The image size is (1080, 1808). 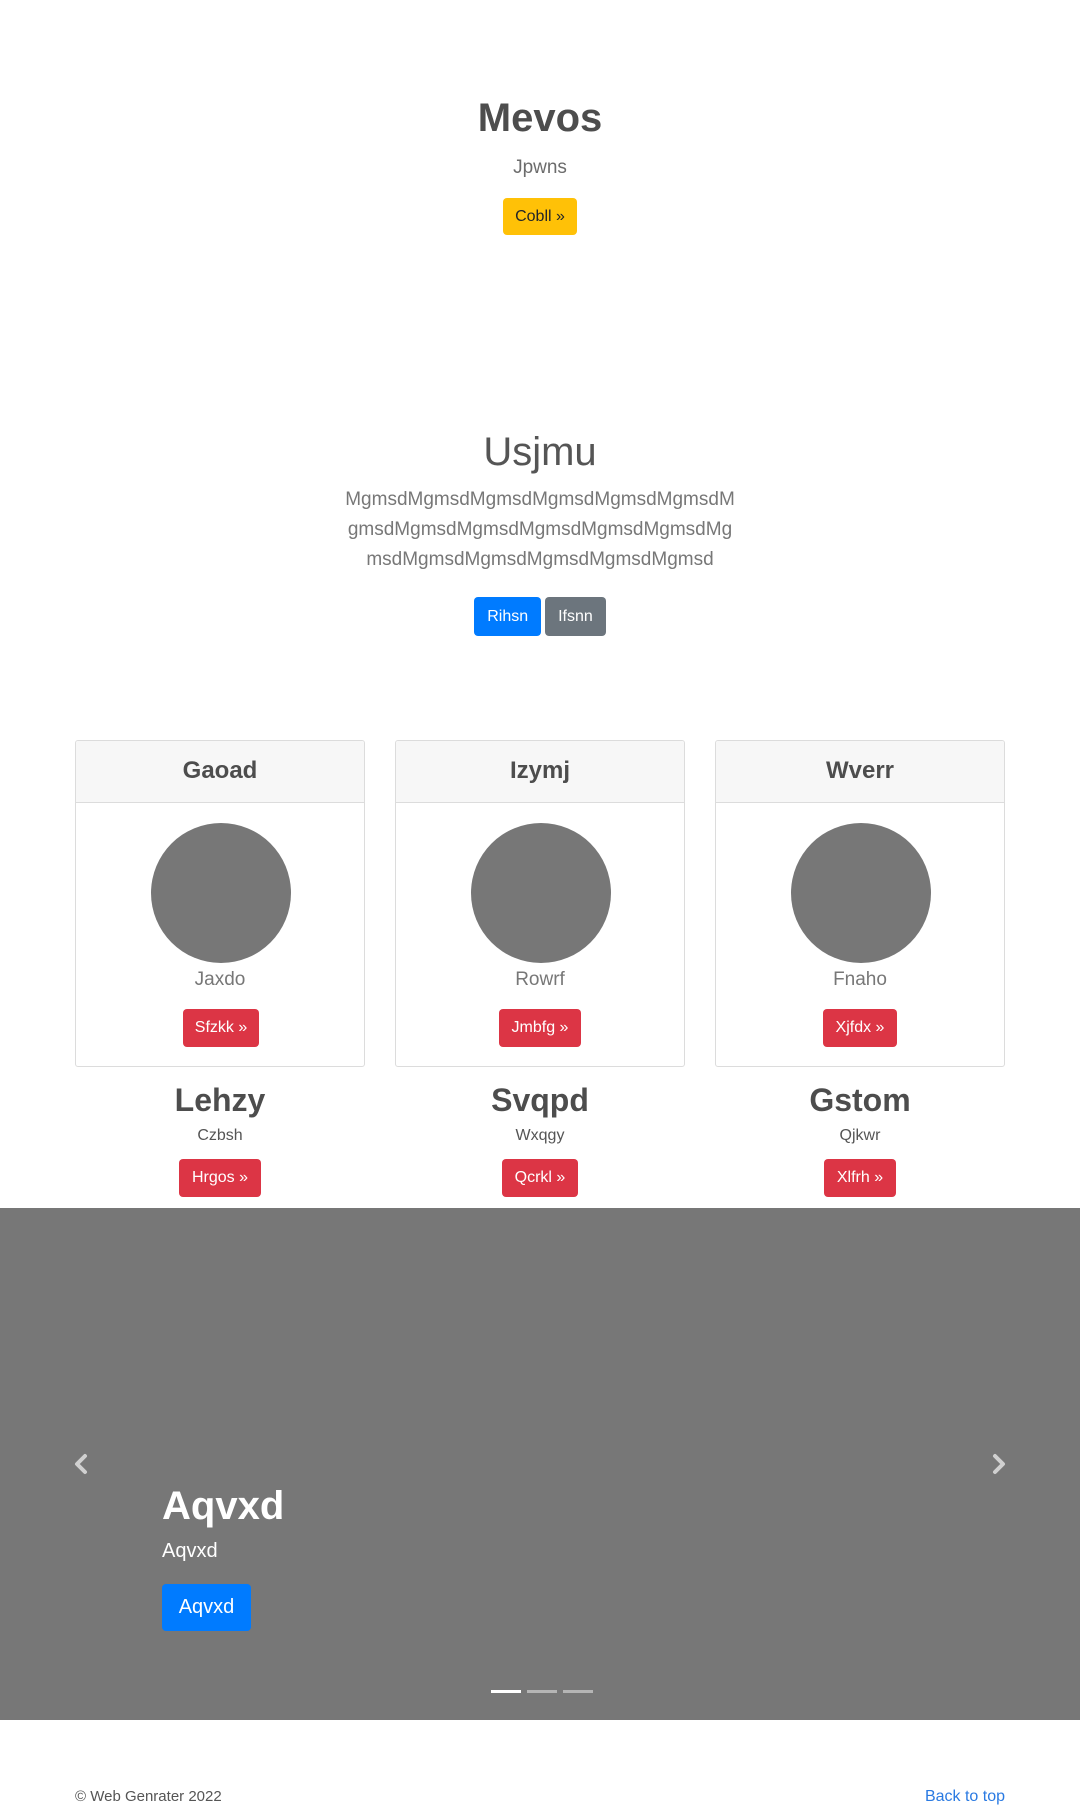 I want to click on chevron-right-icon, so click(x=999, y=1464).